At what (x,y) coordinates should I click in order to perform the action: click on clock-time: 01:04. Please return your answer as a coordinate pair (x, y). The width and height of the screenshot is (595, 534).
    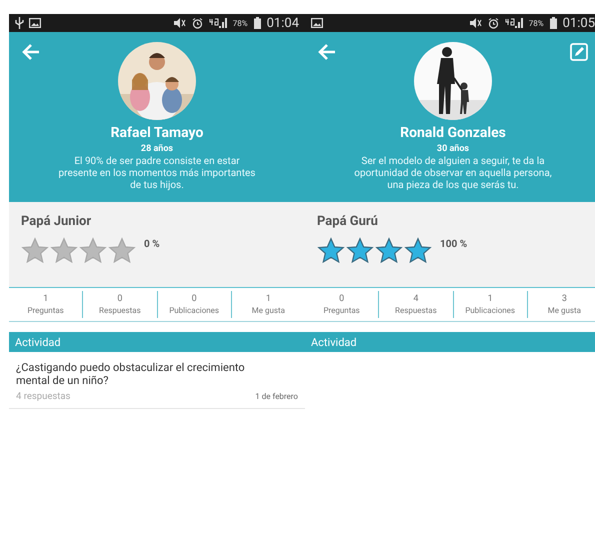
    Looking at the image, I should click on (282, 23).